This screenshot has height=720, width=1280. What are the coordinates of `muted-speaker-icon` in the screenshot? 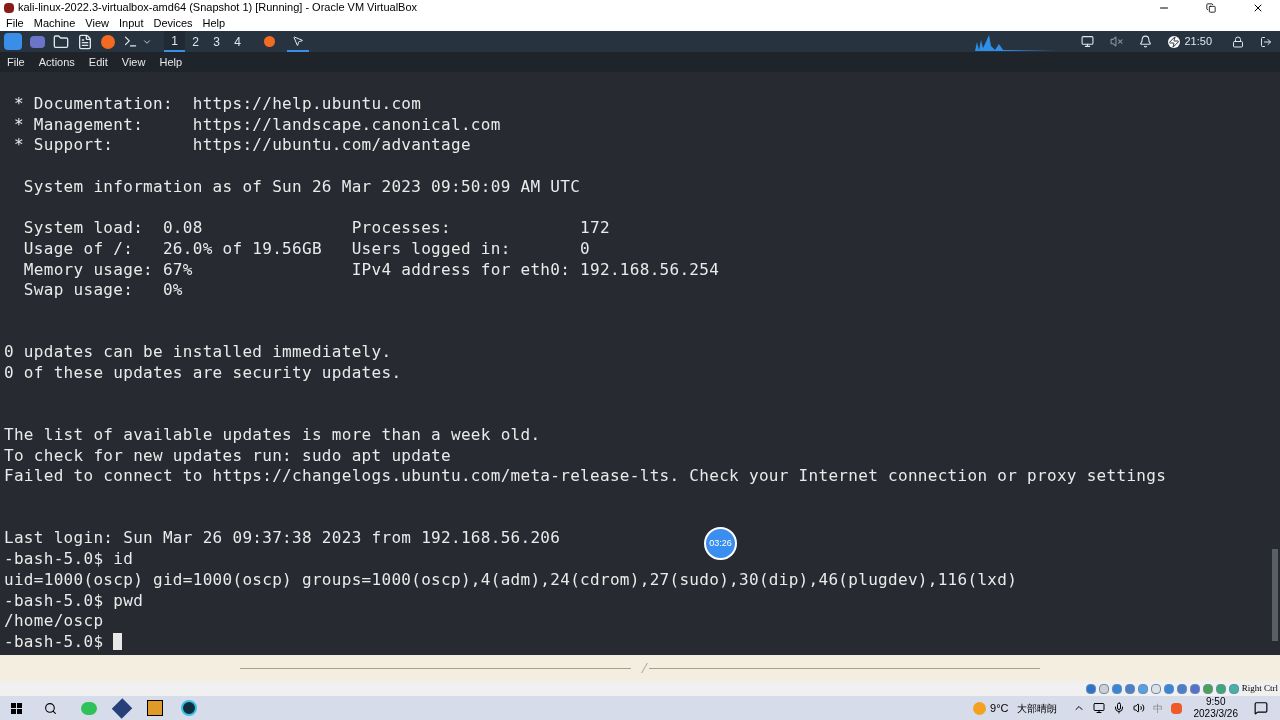 It's located at (1117, 41).